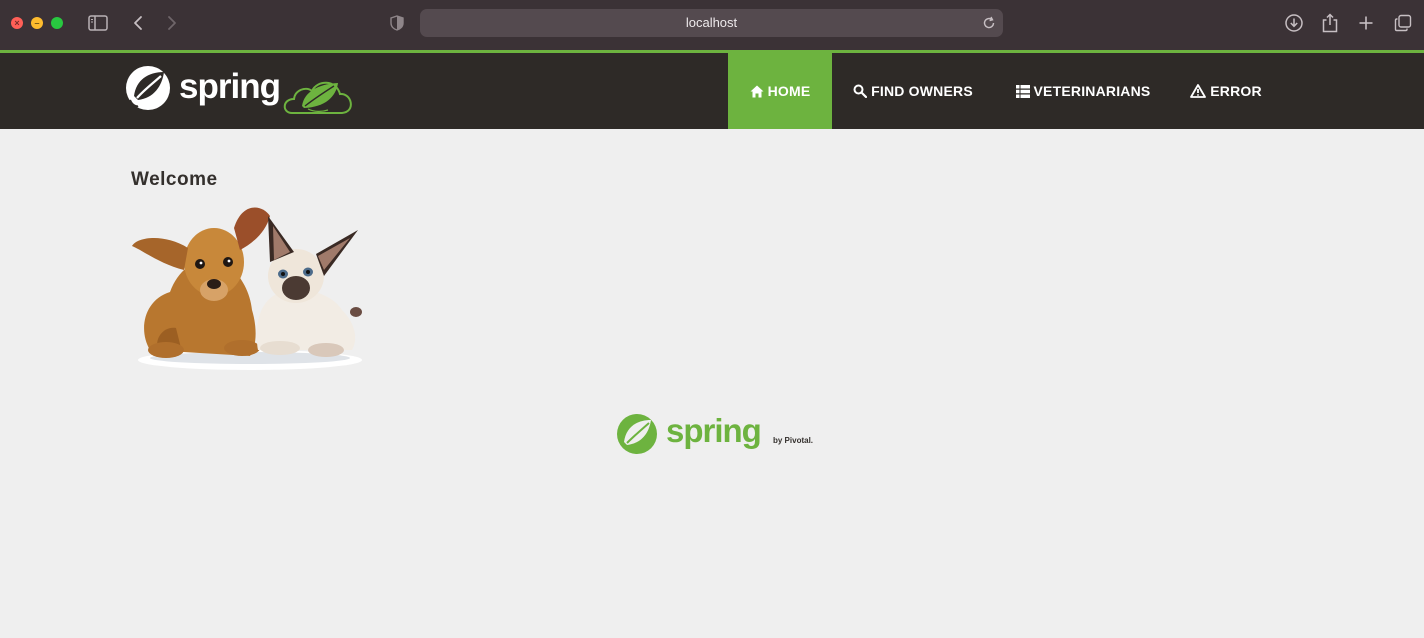  Describe the element at coordinates (174, 179) in the screenshot. I see `page-title: Welcome` at that location.